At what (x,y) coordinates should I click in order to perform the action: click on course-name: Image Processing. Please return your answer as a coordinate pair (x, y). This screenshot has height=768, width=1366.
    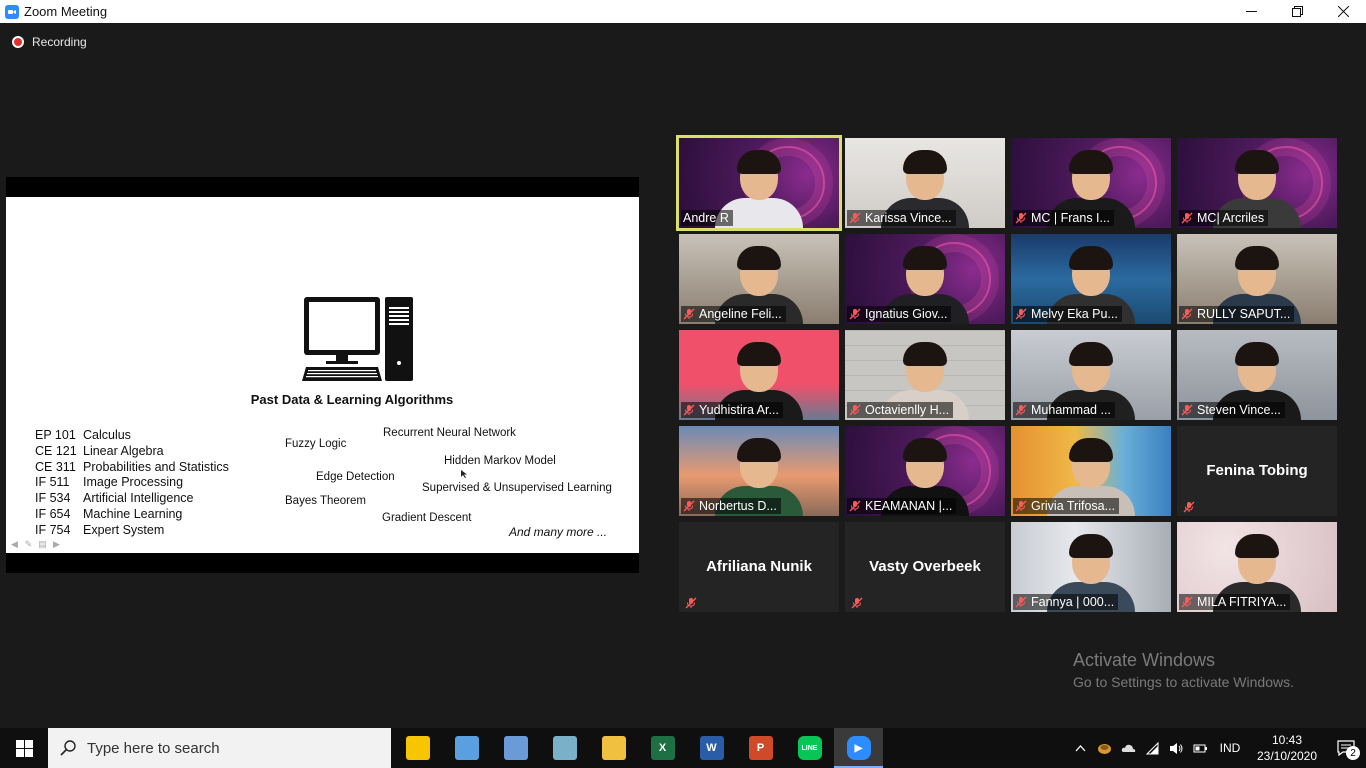
    Looking at the image, I should click on (133, 482).